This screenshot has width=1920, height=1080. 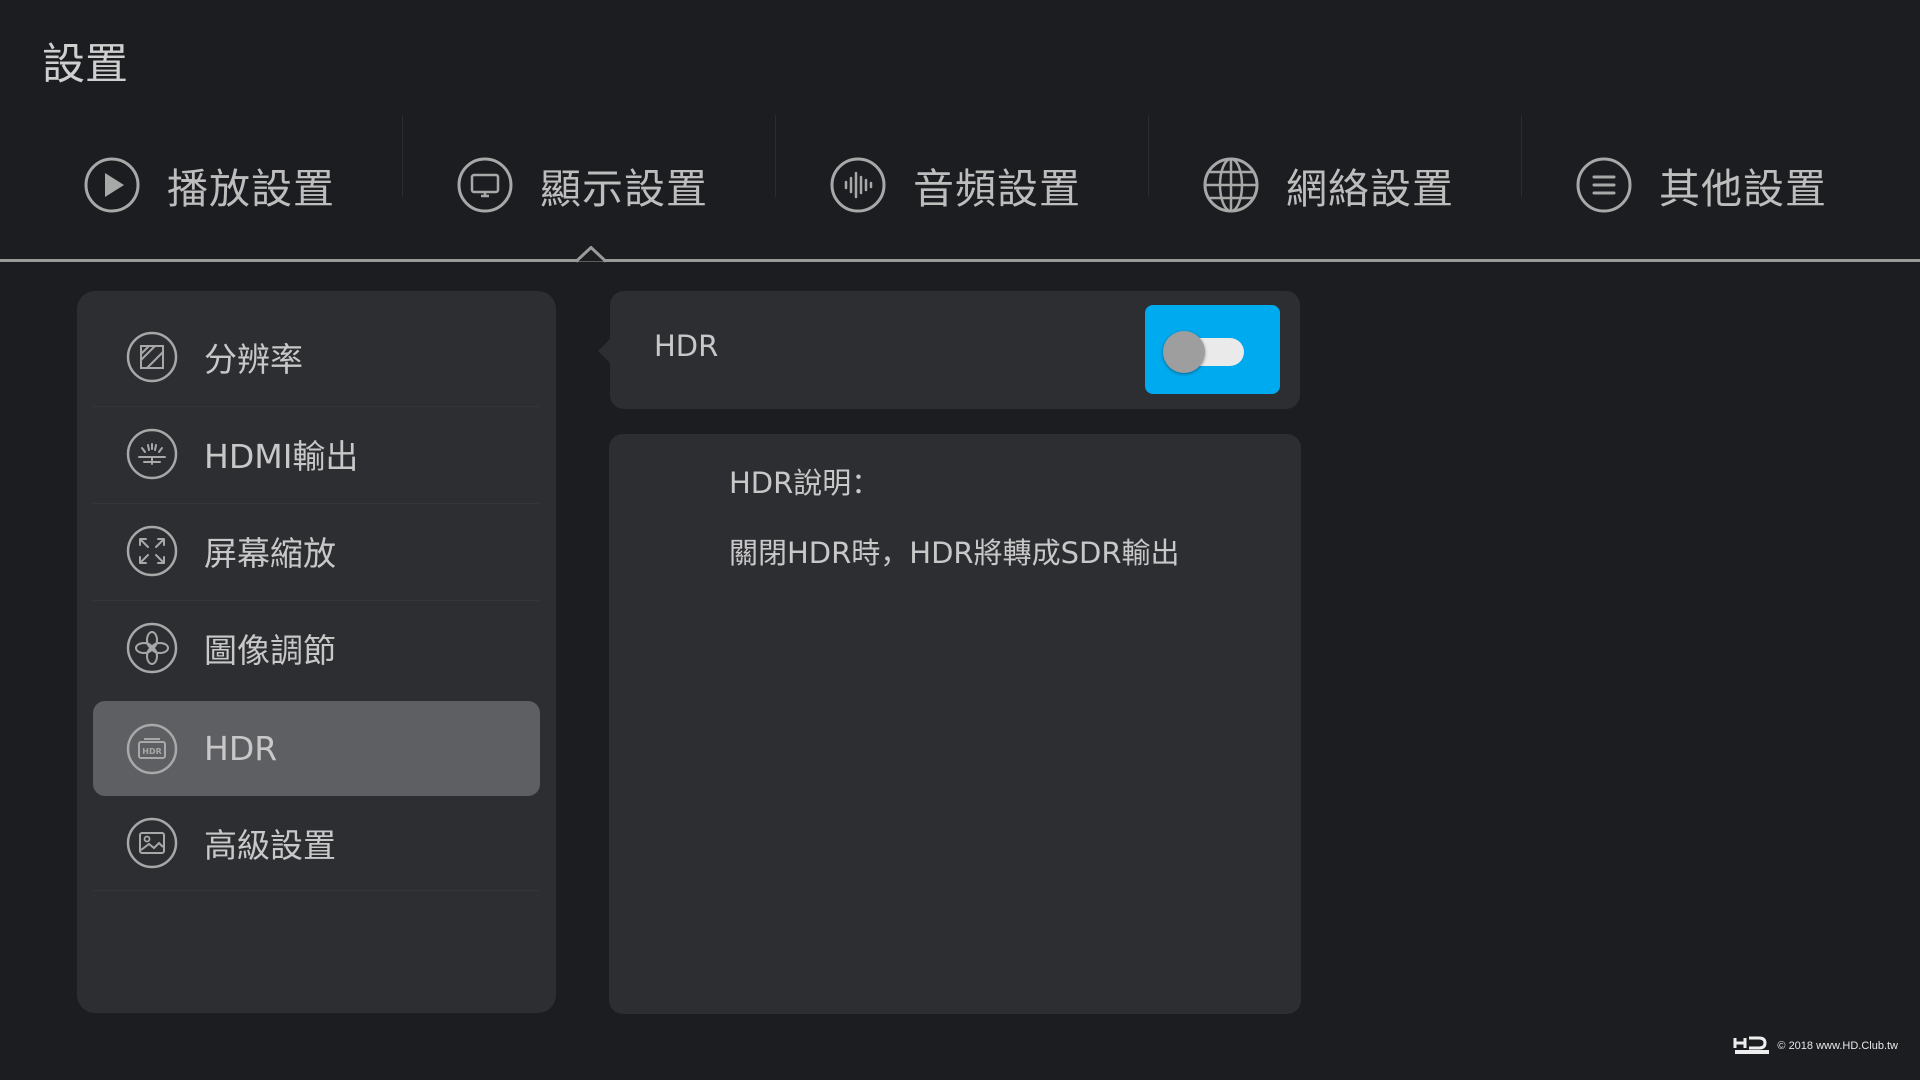 I want to click on tab-other-settings: 其他設置, so click(x=1678, y=185).